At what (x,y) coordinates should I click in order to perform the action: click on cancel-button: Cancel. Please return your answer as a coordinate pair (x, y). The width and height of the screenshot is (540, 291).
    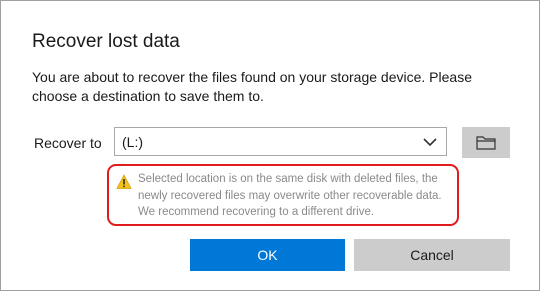
    Looking at the image, I should click on (432, 255).